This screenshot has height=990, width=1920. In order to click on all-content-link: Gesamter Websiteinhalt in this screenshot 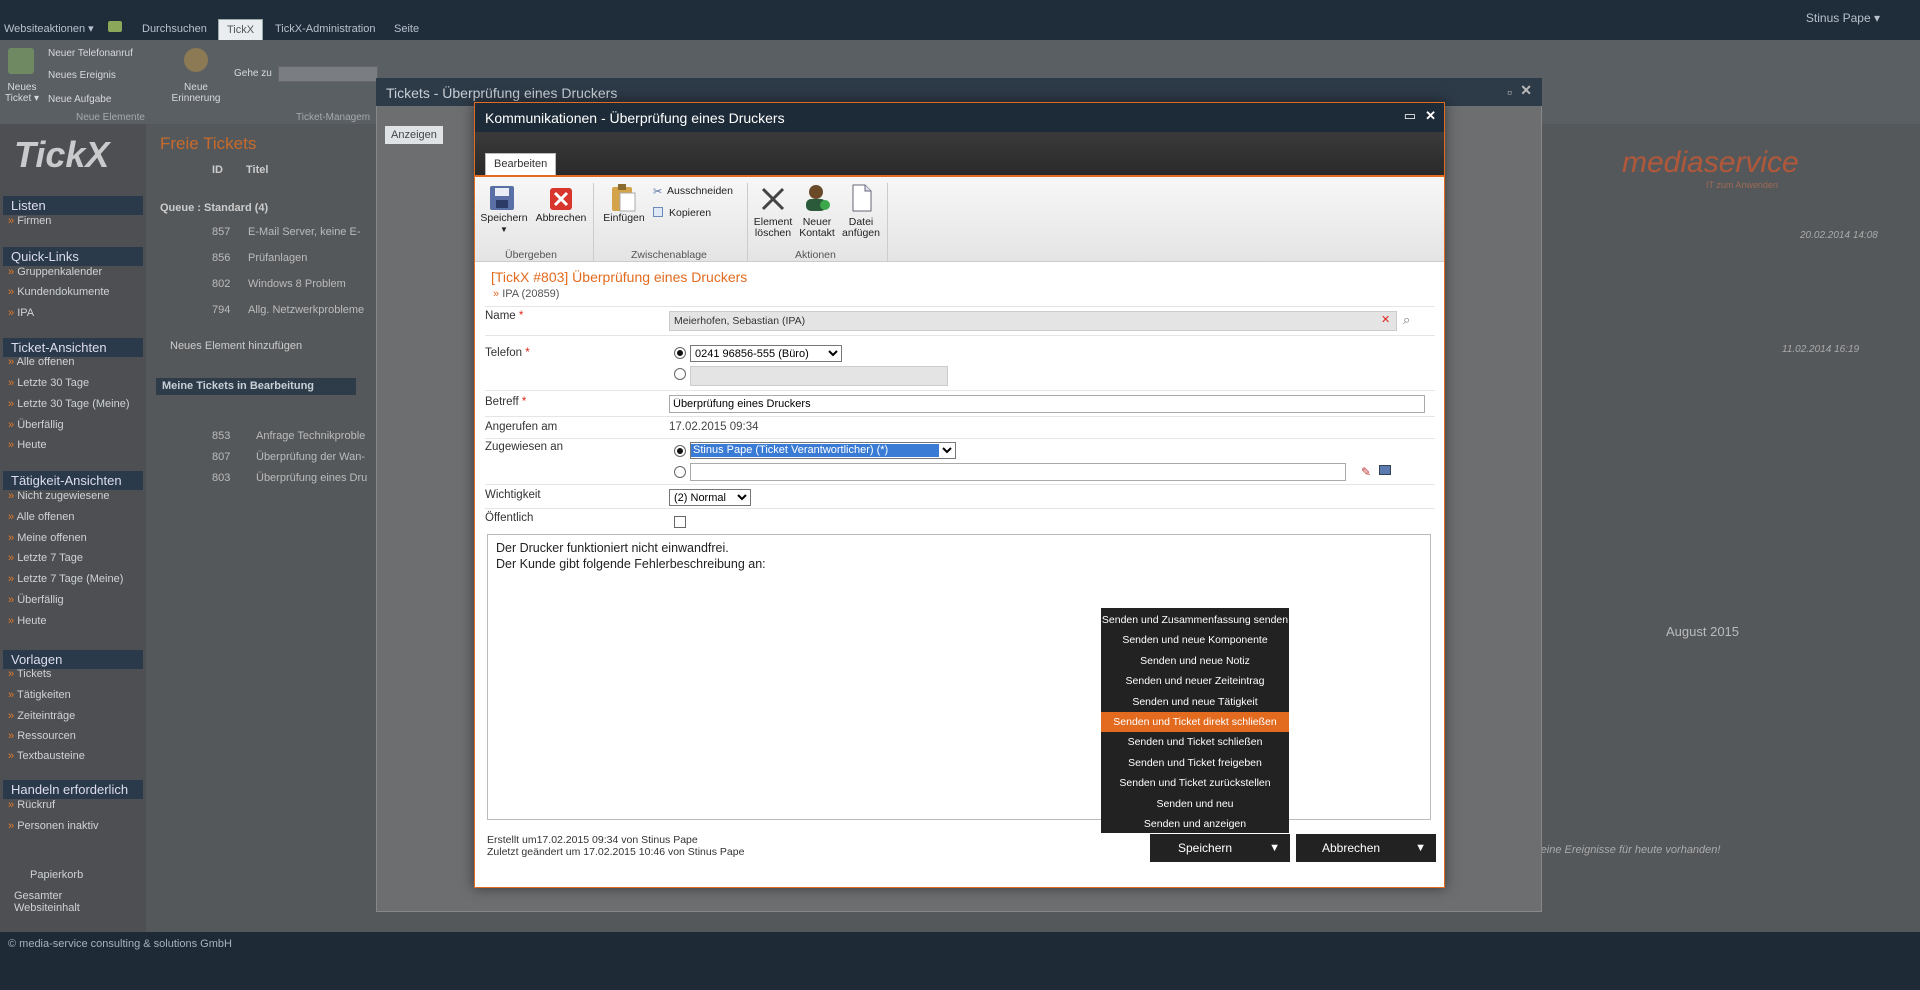, I will do `click(69, 902)`.